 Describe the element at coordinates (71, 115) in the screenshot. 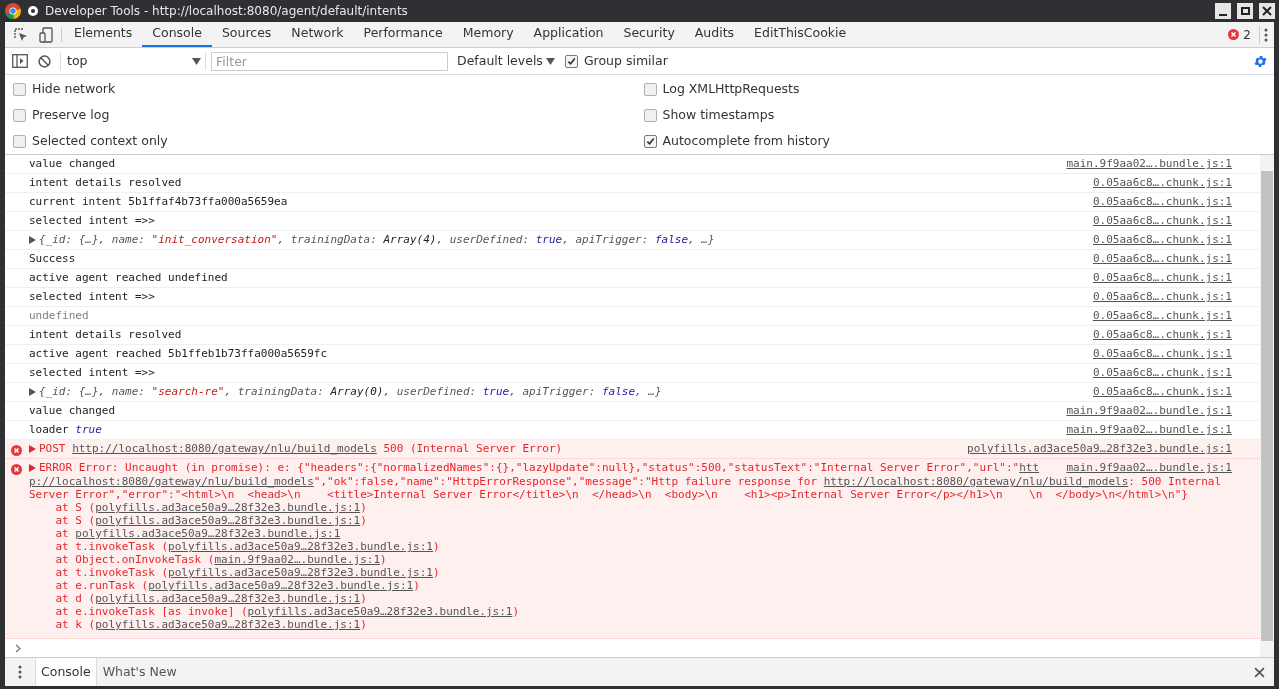

I see `checkbox-label: Preserve log` at that location.